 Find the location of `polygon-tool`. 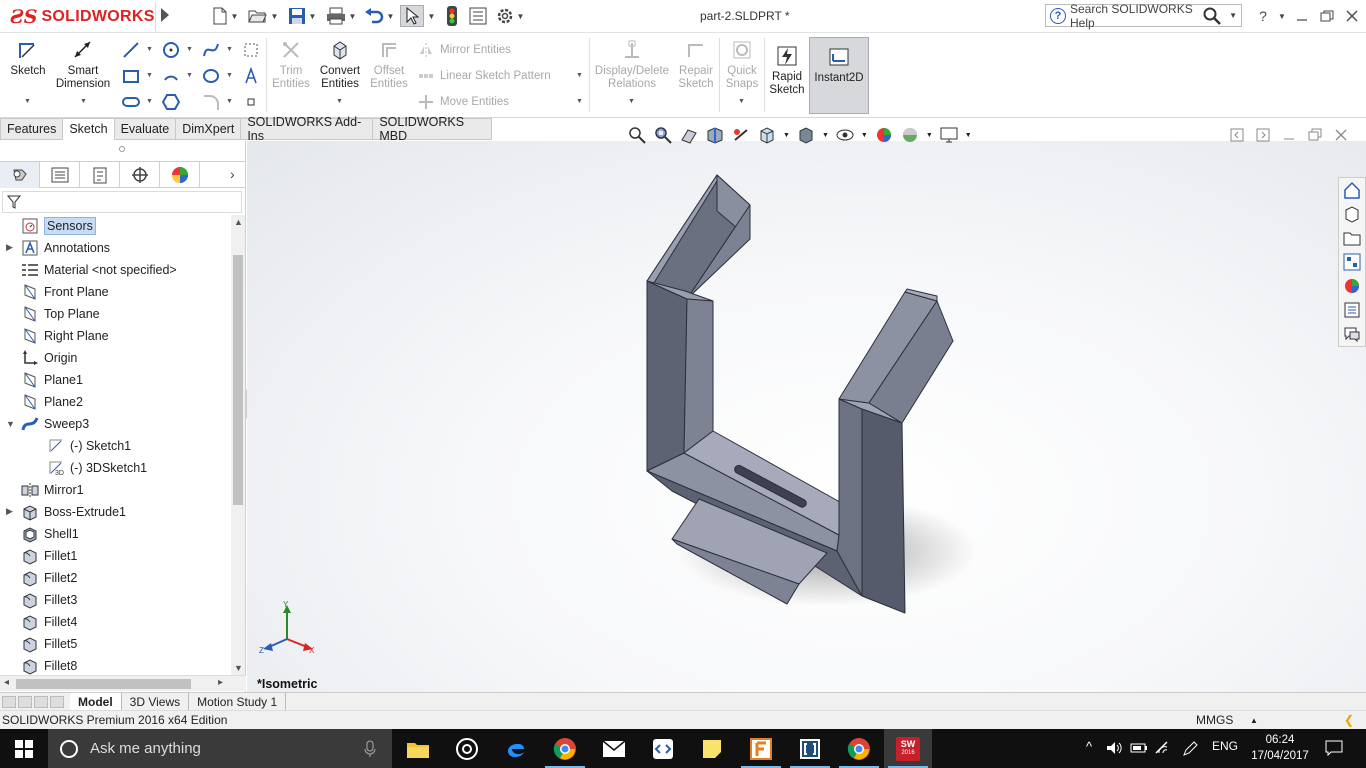

polygon-tool is located at coordinates (171, 102).